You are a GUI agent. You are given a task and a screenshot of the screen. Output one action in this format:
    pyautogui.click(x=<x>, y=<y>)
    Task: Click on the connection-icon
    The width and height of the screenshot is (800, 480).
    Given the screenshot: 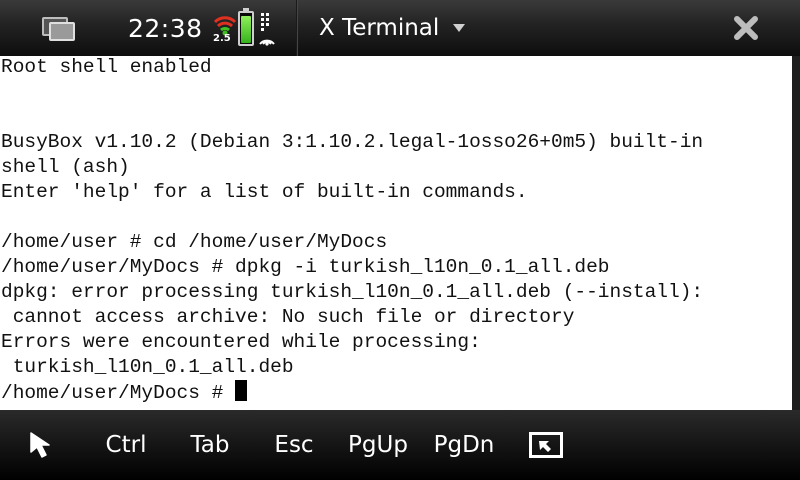 What is the action you would take?
    pyautogui.click(x=267, y=29)
    